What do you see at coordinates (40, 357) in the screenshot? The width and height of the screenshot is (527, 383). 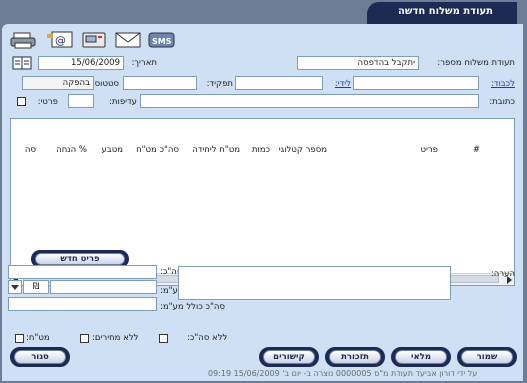 I see `close-button: סגור` at bounding box center [40, 357].